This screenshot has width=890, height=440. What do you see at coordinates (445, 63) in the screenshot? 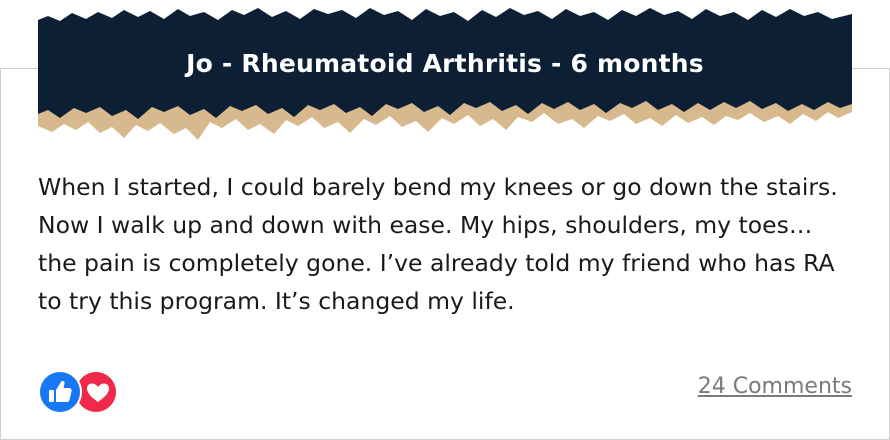
I see `banner-title: Jo - Rheumatoid Arthritis - 6 months` at bounding box center [445, 63].